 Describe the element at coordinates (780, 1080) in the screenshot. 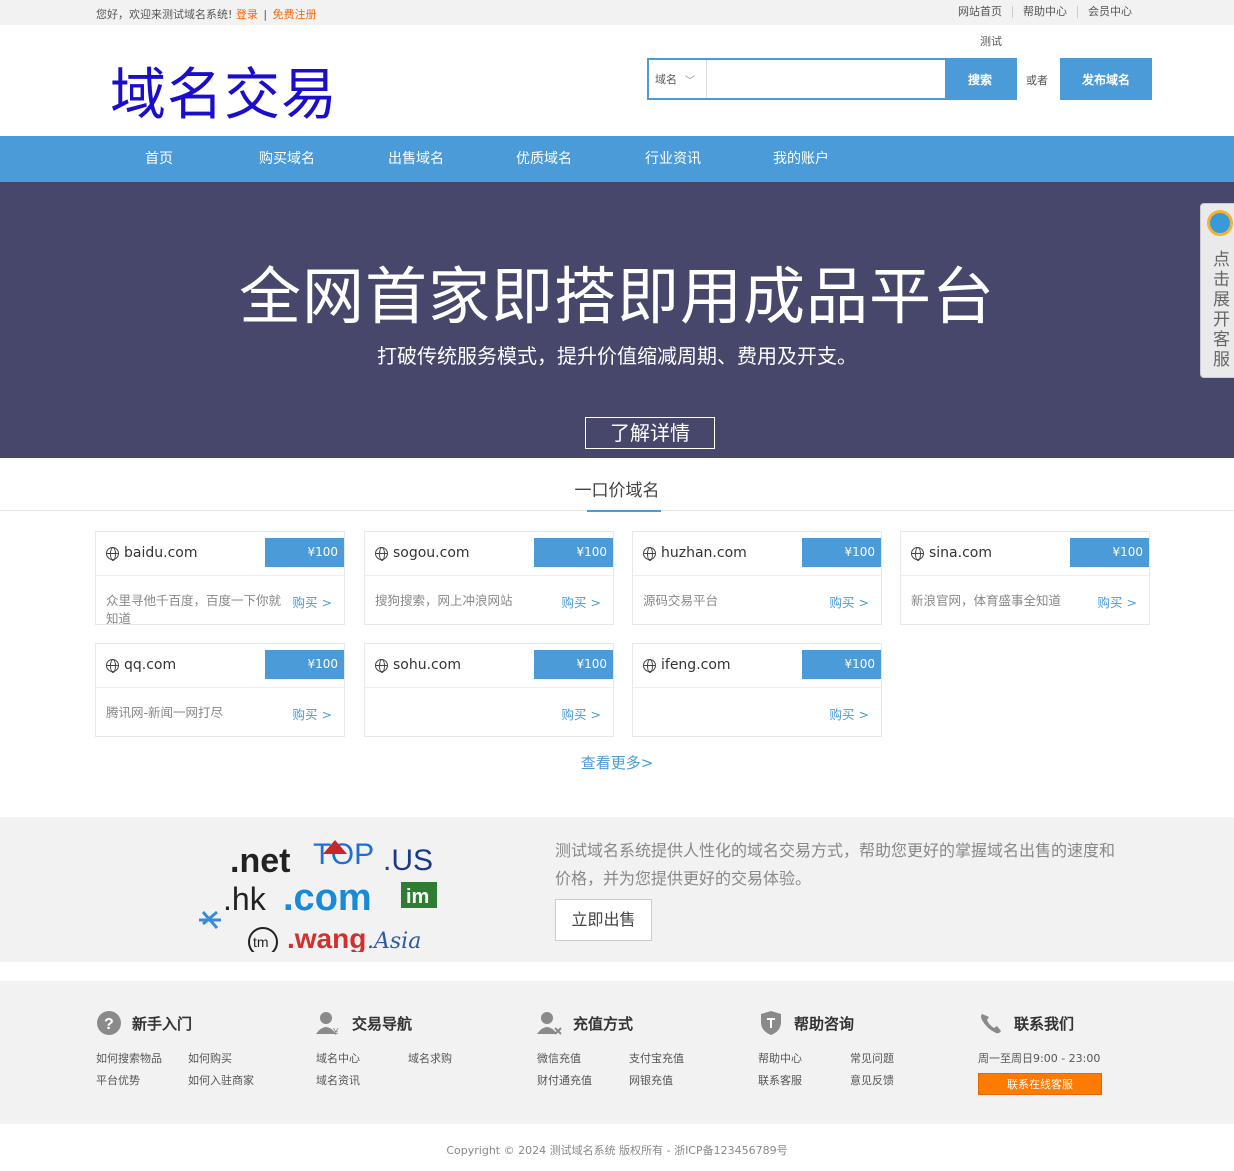

I see `footer-link: 联系客服` at that location.